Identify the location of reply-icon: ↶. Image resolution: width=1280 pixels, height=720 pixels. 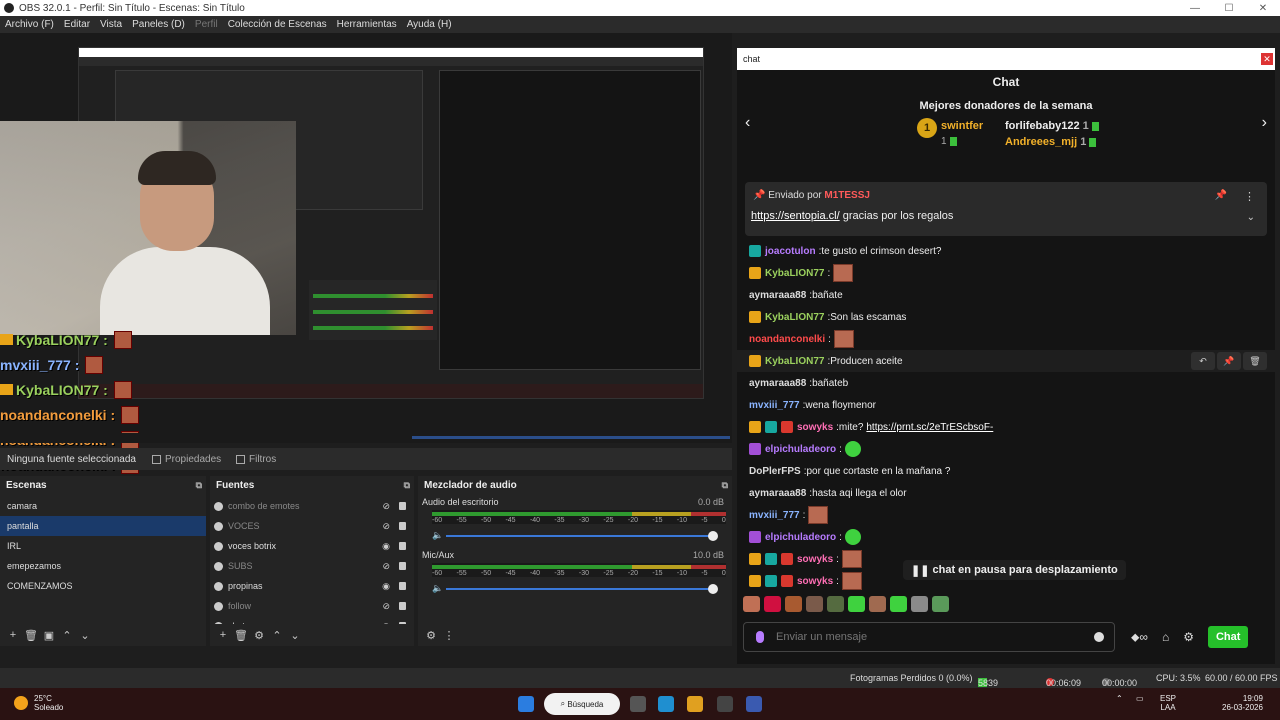
(1203, 361).